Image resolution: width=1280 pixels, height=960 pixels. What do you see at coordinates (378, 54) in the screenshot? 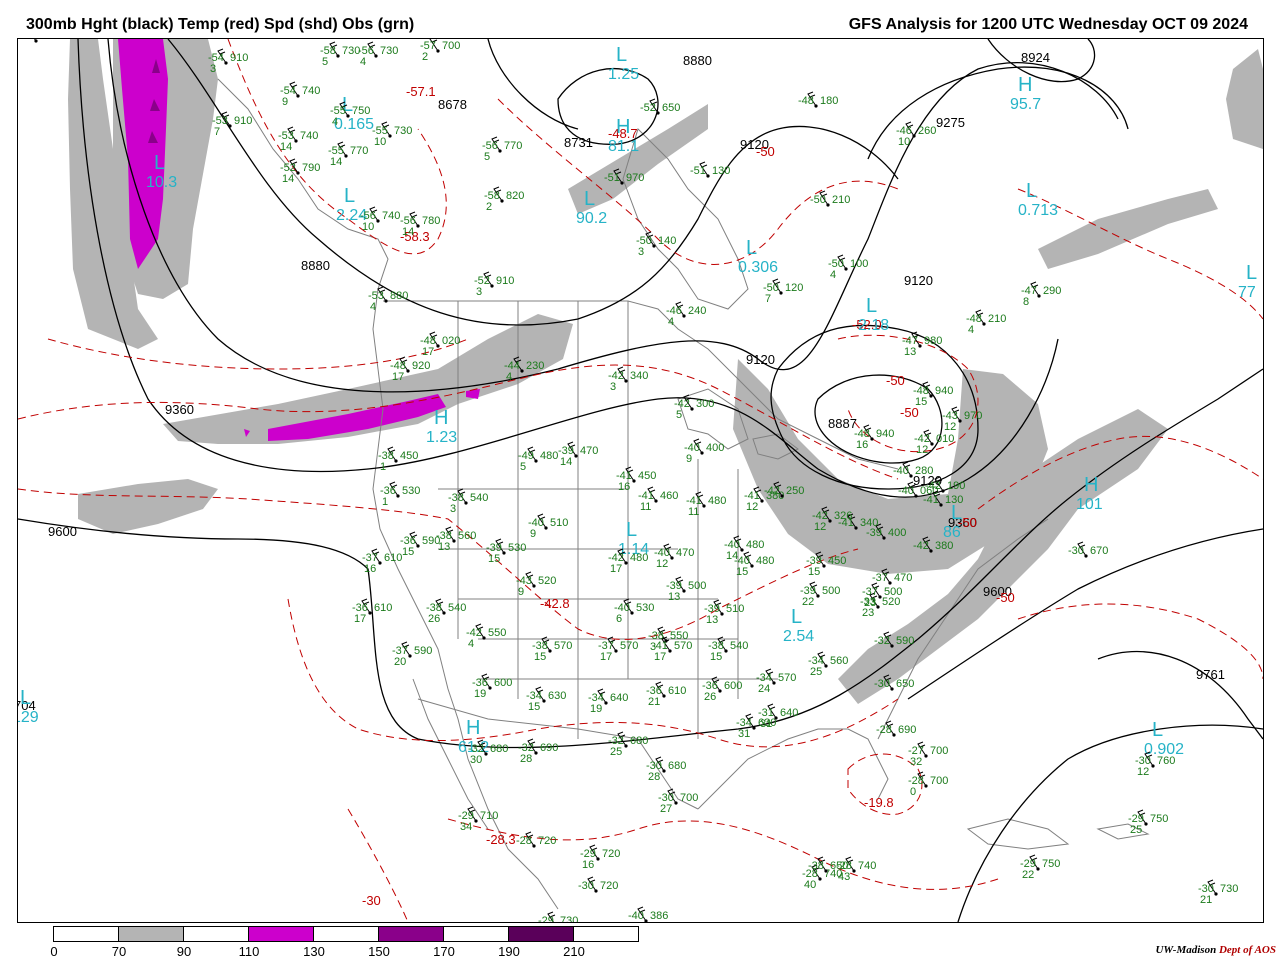
I see `station-plot: -56 7304` at bounding box center [378, 54].